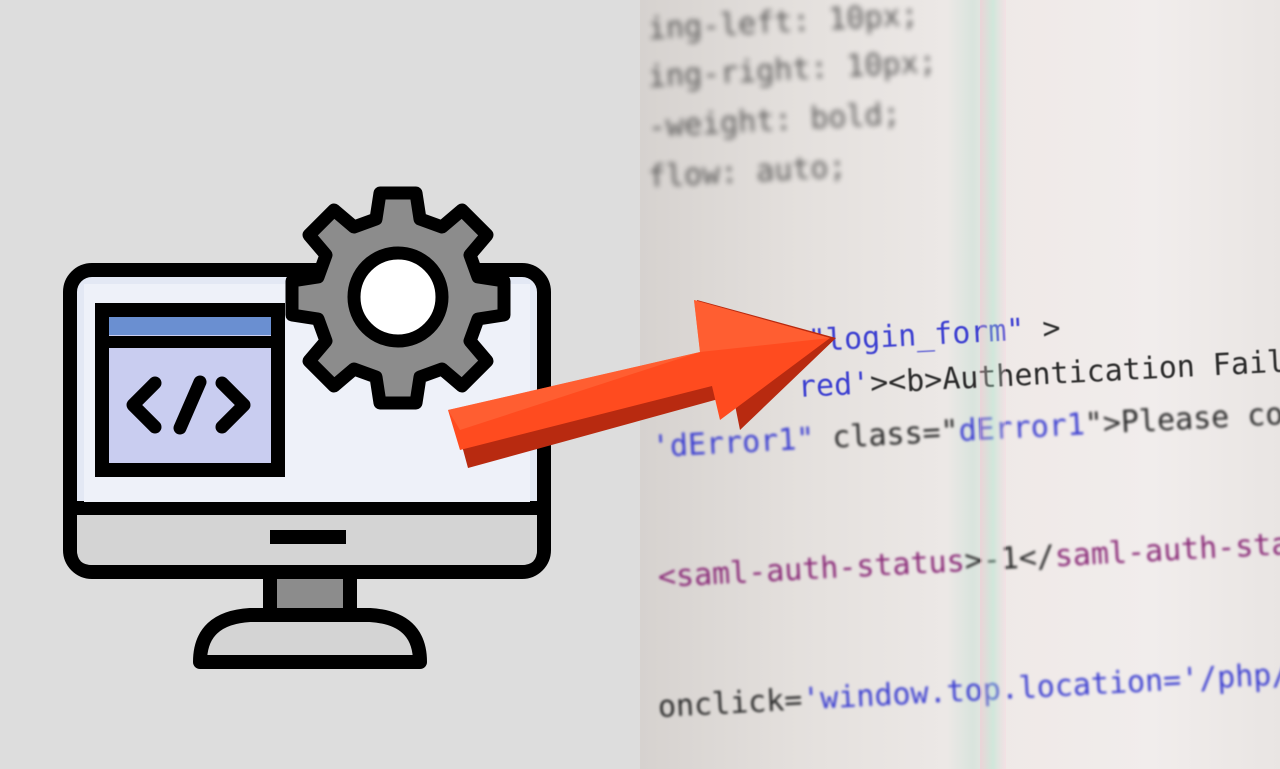  I want to click on gear-icon, so click(398, 298).